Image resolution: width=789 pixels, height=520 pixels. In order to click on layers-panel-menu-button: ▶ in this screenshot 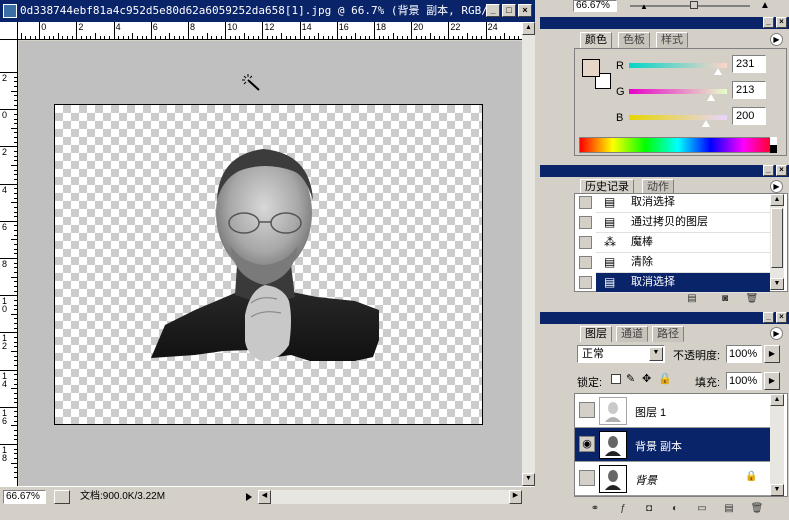, I will do `click(776, 333)`.